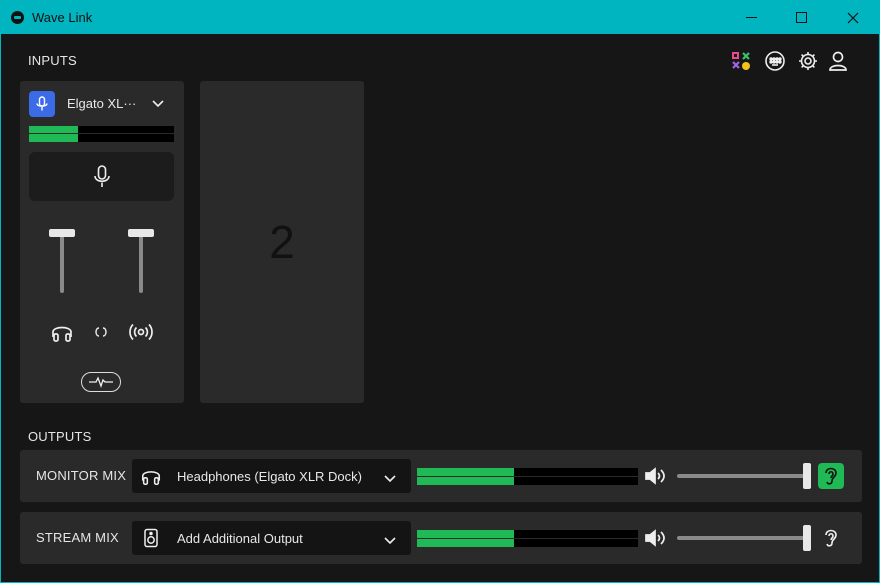  What do you see at coordinates (240, 538) in the screenshot?
I see `output-device-name: Add Additional Output` at bounding box center [240, 538].